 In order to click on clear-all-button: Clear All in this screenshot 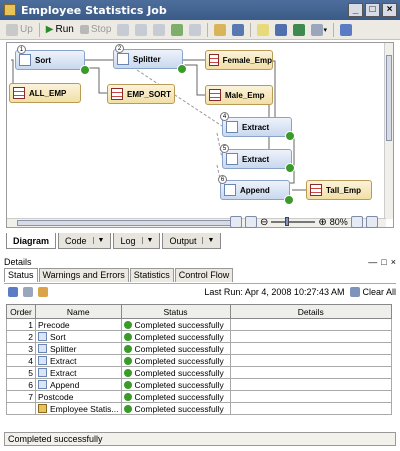, I will do `click(373, 291)`.